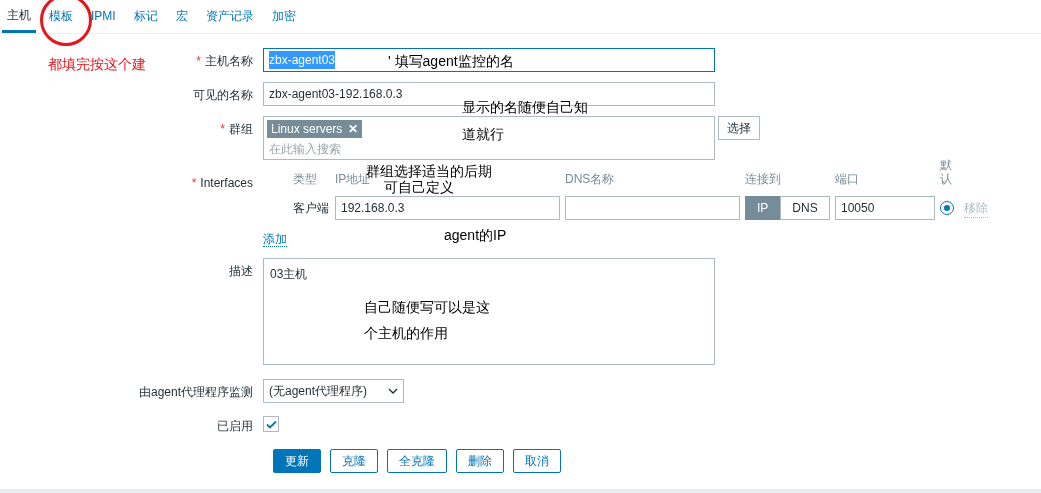 The image size is (1041, 493). I want to click on field-label: 主机名称, so click(229, 61).